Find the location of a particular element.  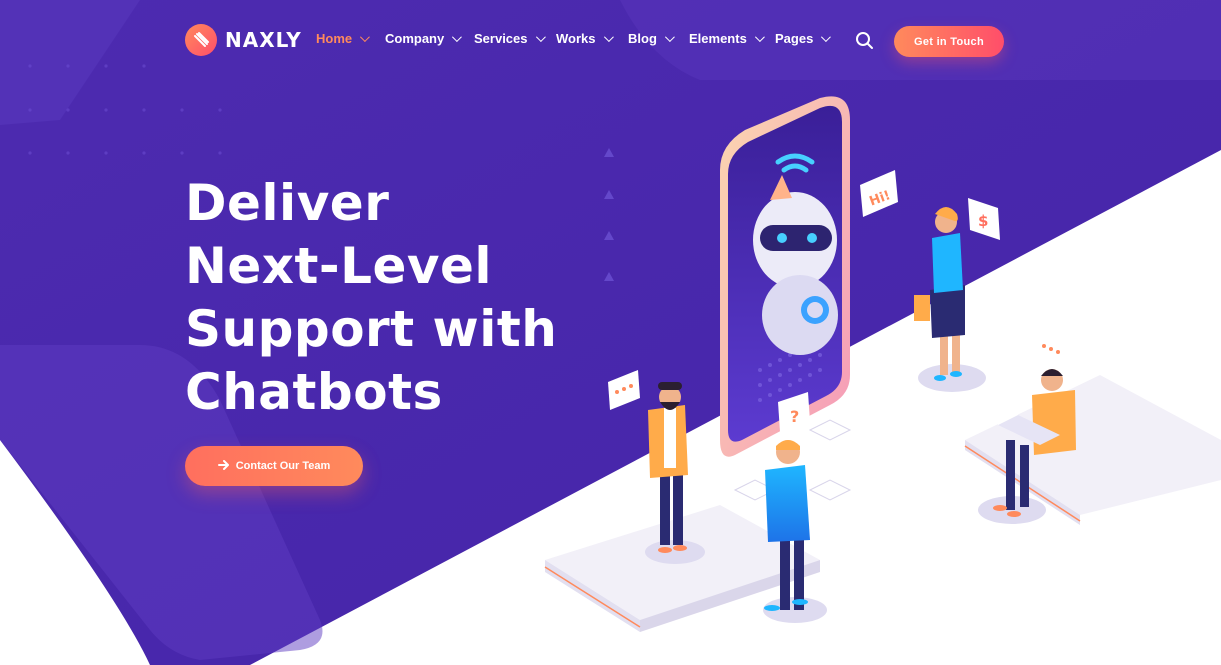

speech-bubble-dots-right is located at coordinates (1050, 348).